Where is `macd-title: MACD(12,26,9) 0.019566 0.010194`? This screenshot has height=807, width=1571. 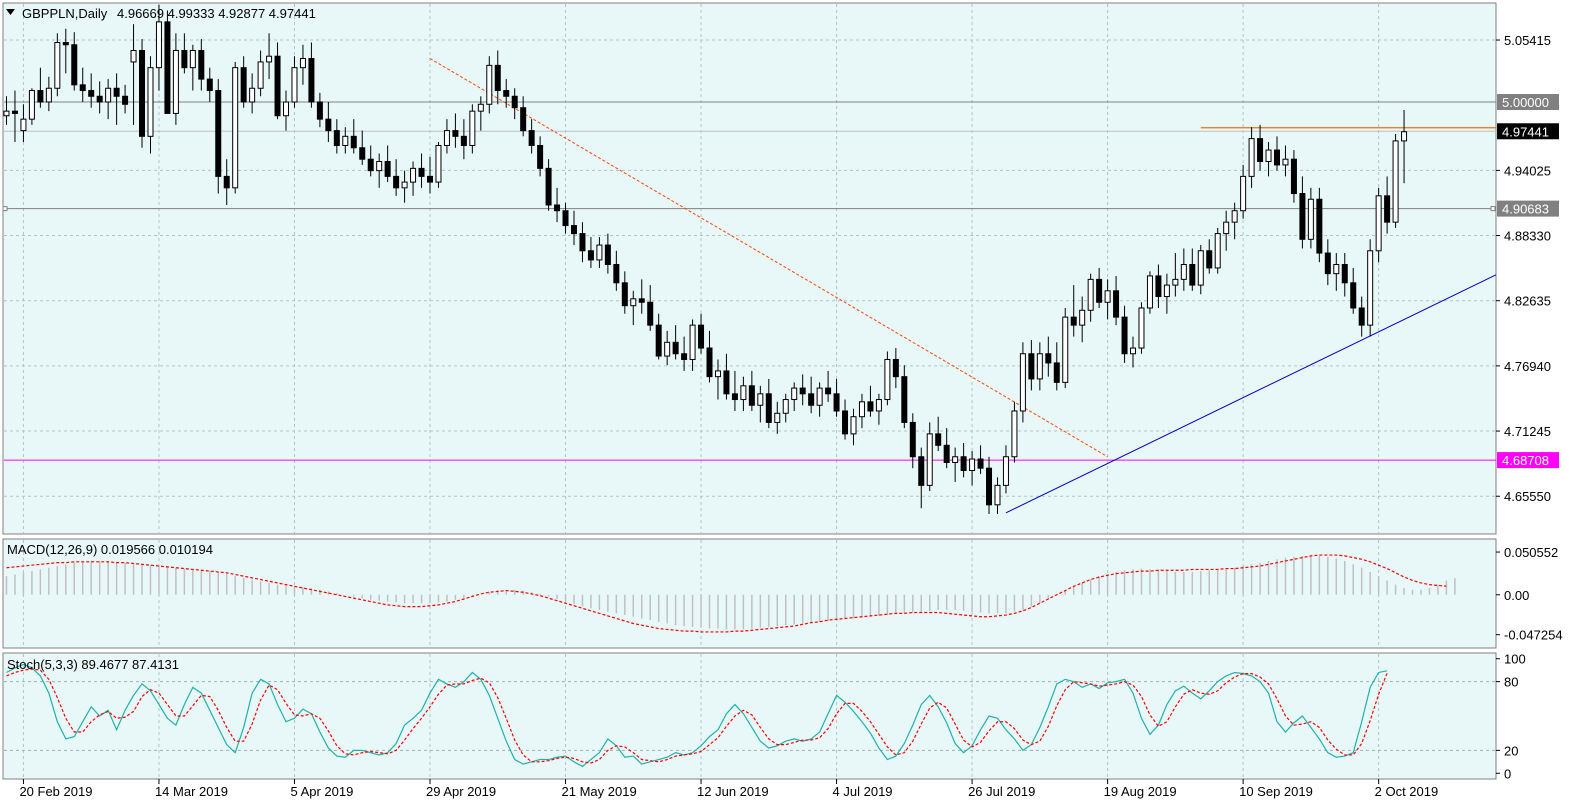 macd-title: MACD(12,26,9) 0.019566 0.010194 is located at coordinates (110, 549).